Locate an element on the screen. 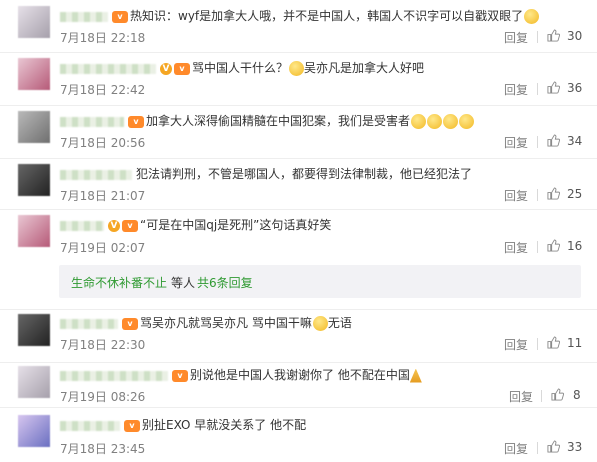 This screenshot has height=462, width=597. like-count: 34 is located at coordinates (575, 141).